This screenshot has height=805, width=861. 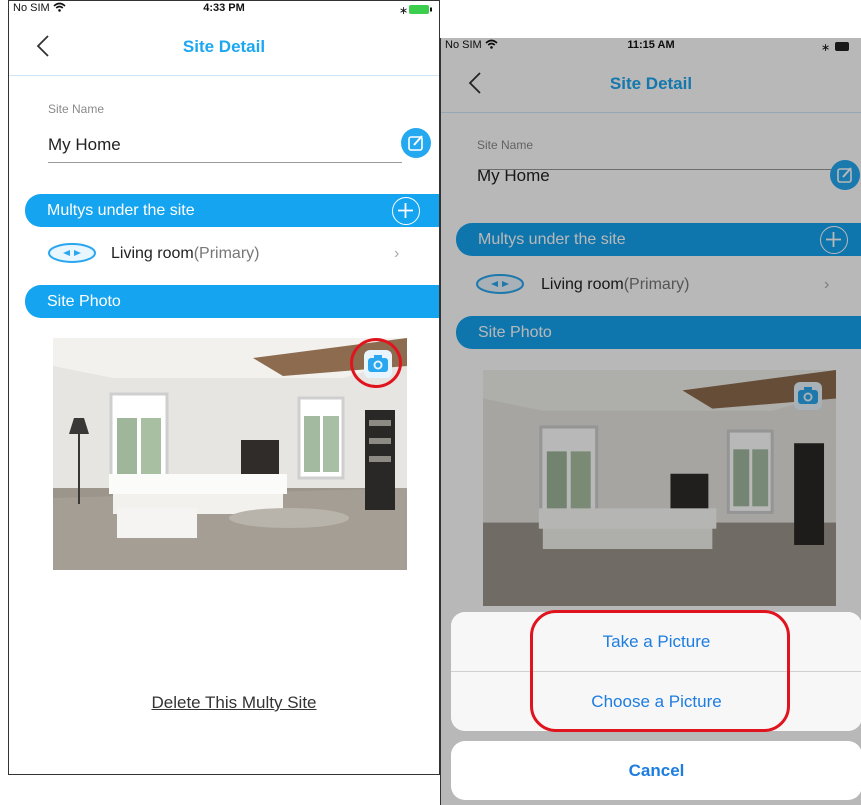 I want to click on highlight-rectangle, so click(x=660, y=671).